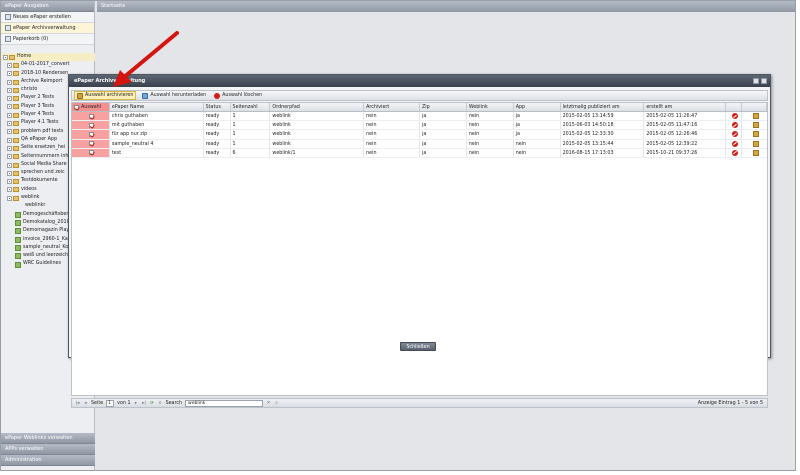 The image size is (800, 475). I want to click on tree-item-label: videos, so click(29, 189).